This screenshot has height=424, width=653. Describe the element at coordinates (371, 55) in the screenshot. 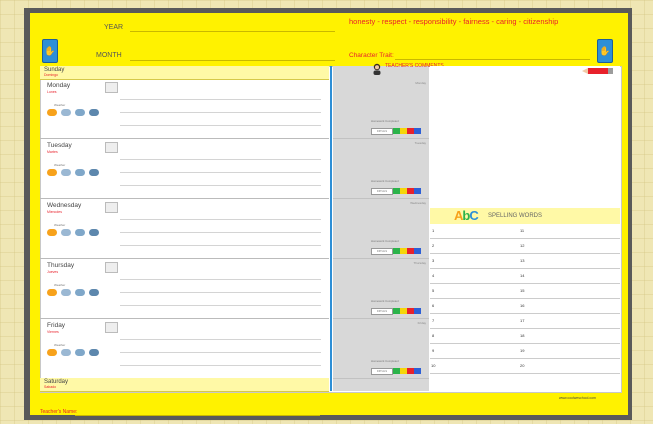

I see `character-trait-label: Character Trait:` at that location.